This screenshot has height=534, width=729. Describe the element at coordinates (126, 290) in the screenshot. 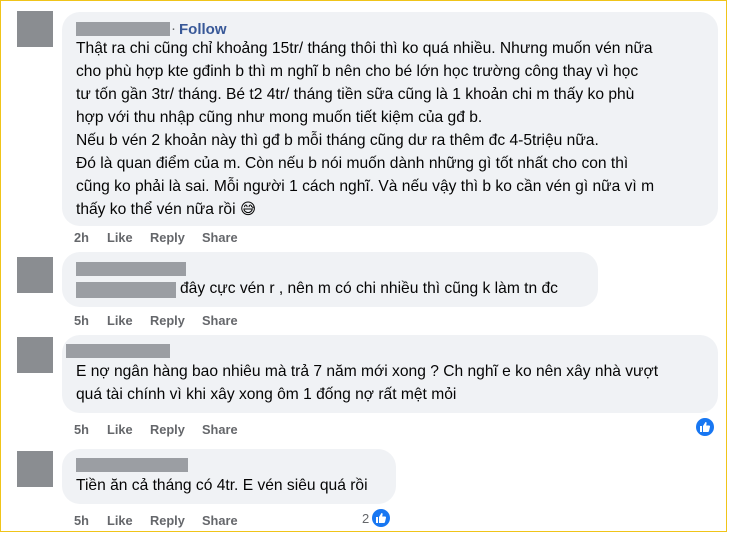

I see `redacted-text` at that location.